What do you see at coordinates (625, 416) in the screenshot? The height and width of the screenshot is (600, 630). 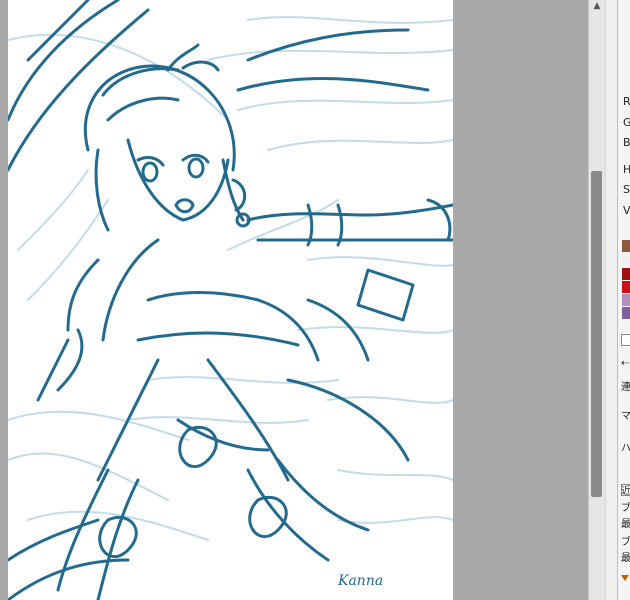 I see `panel-text: マ` at bounding box center [625, 416].